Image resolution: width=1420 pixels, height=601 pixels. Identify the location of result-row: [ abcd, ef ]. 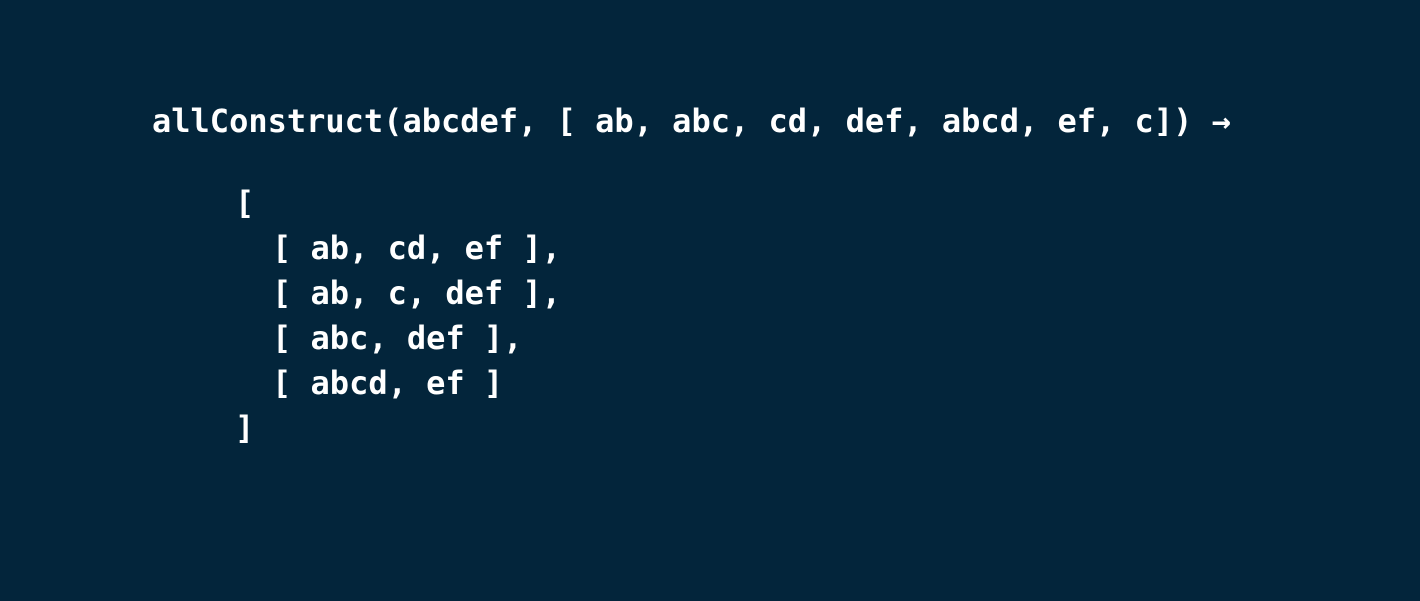
(388, 383).